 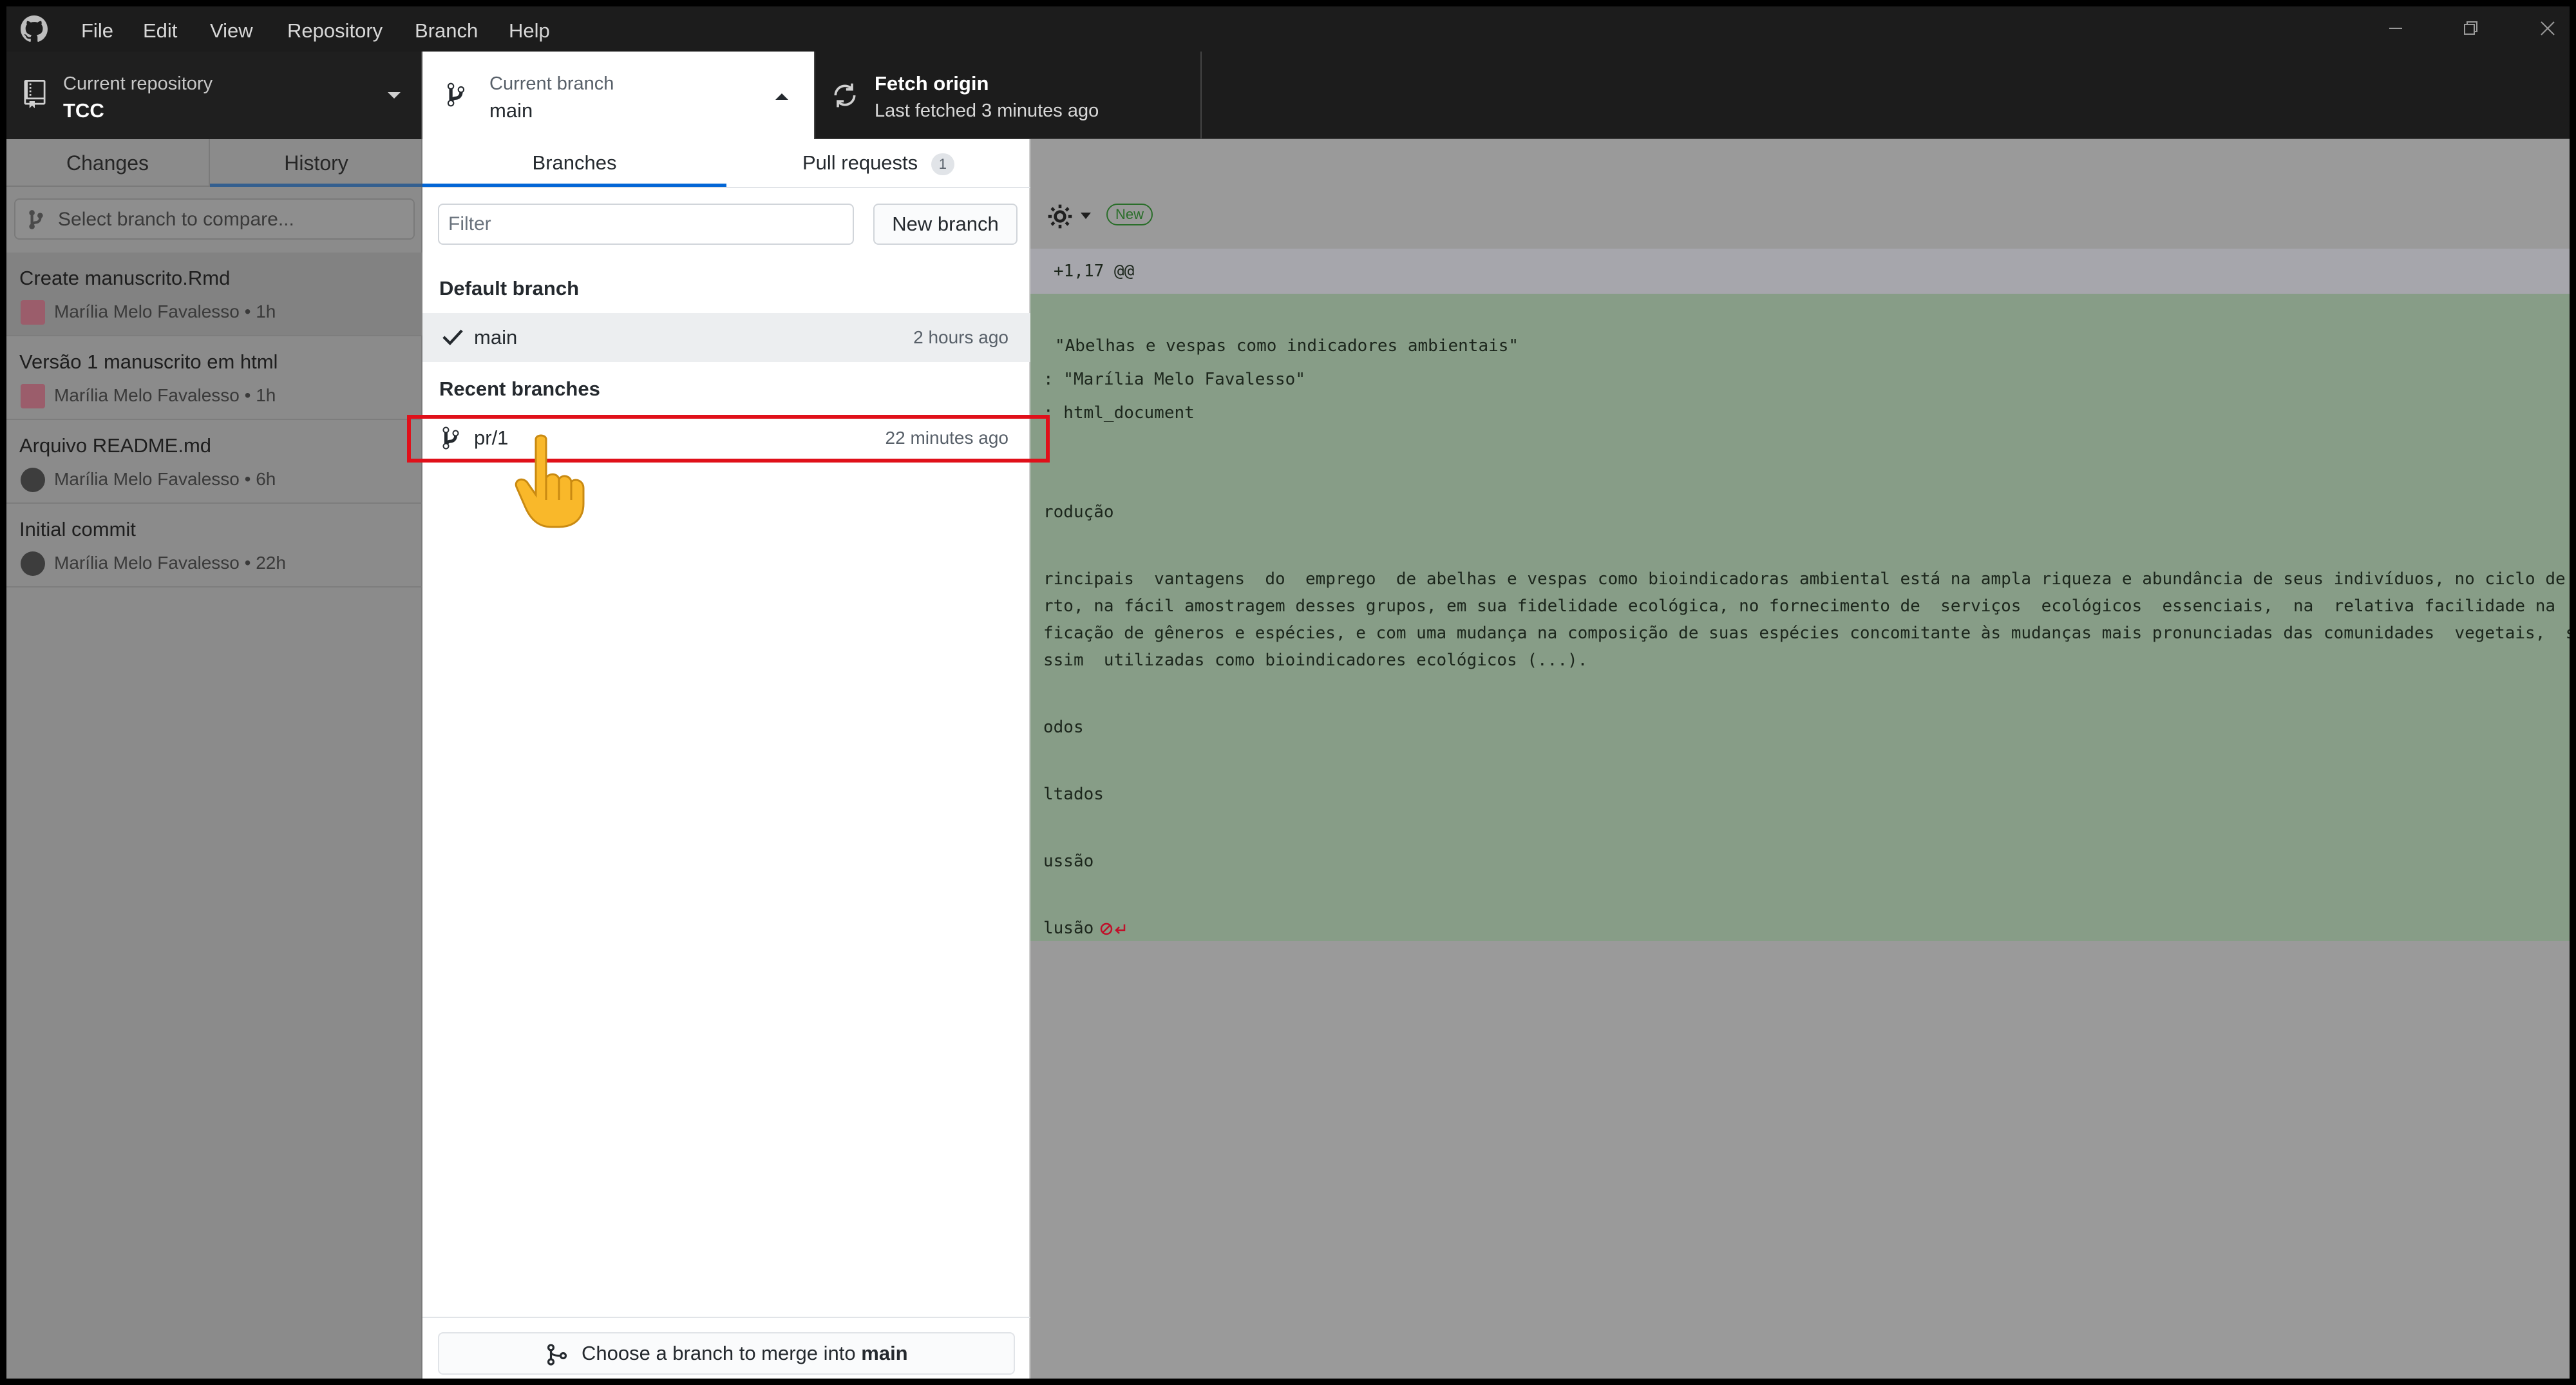 I want to click on menu-repository: Repository, so click(x=335, y=31).